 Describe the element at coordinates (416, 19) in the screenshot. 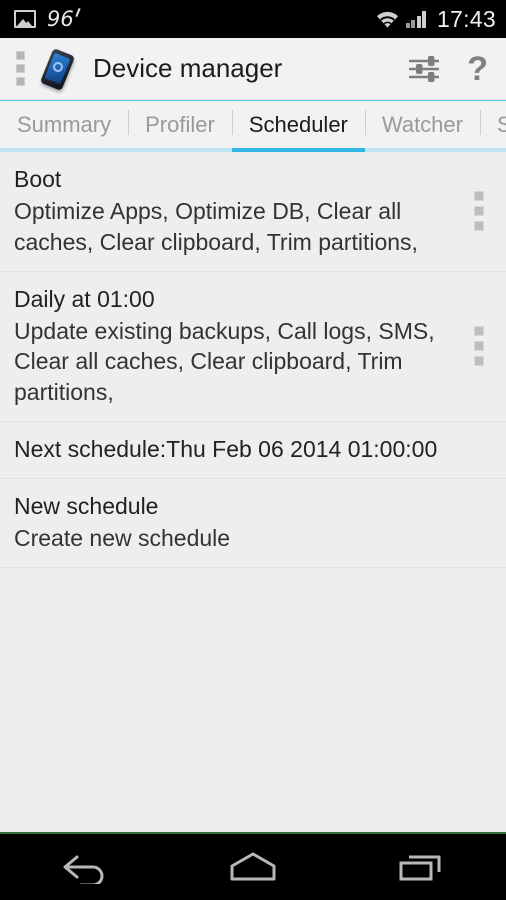

I see `signal-bars-icon` at that location.